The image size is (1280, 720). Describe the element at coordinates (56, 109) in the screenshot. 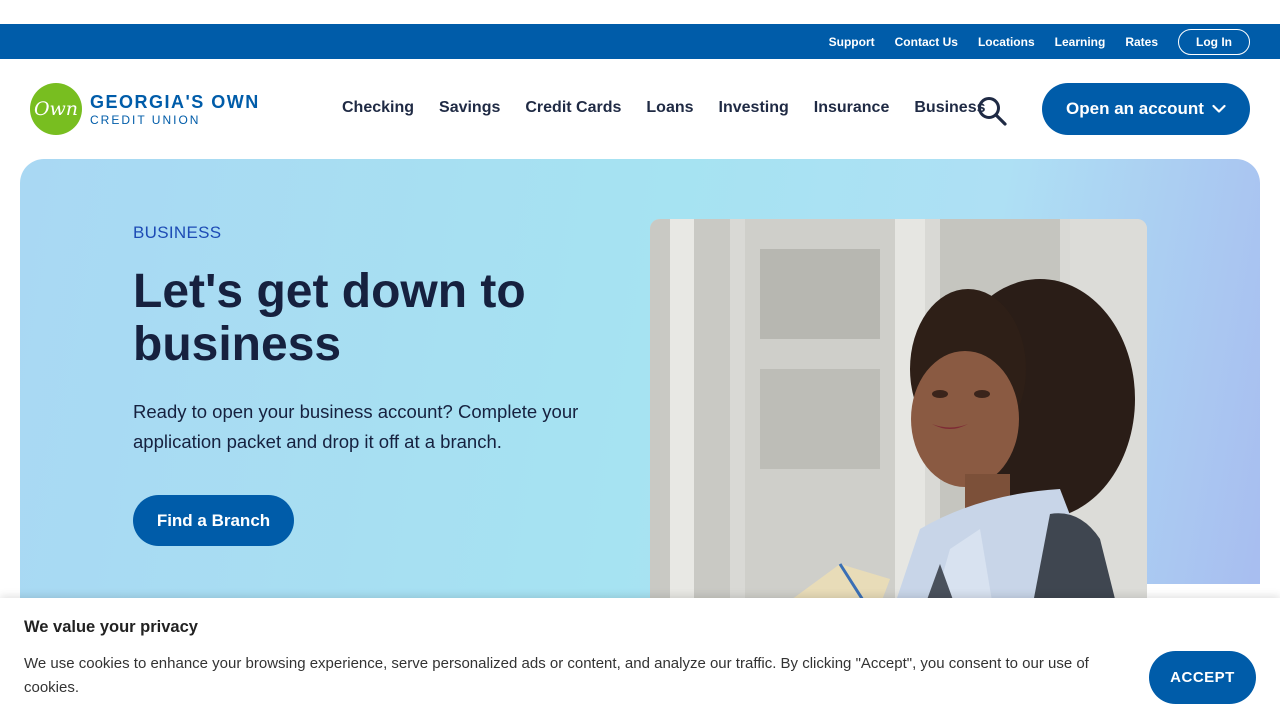

I see `logo-mark: Own` at that location.